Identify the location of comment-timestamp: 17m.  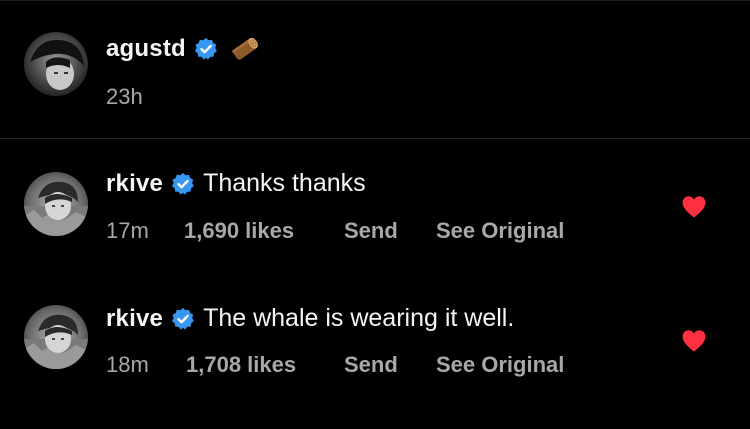
(127, 230).